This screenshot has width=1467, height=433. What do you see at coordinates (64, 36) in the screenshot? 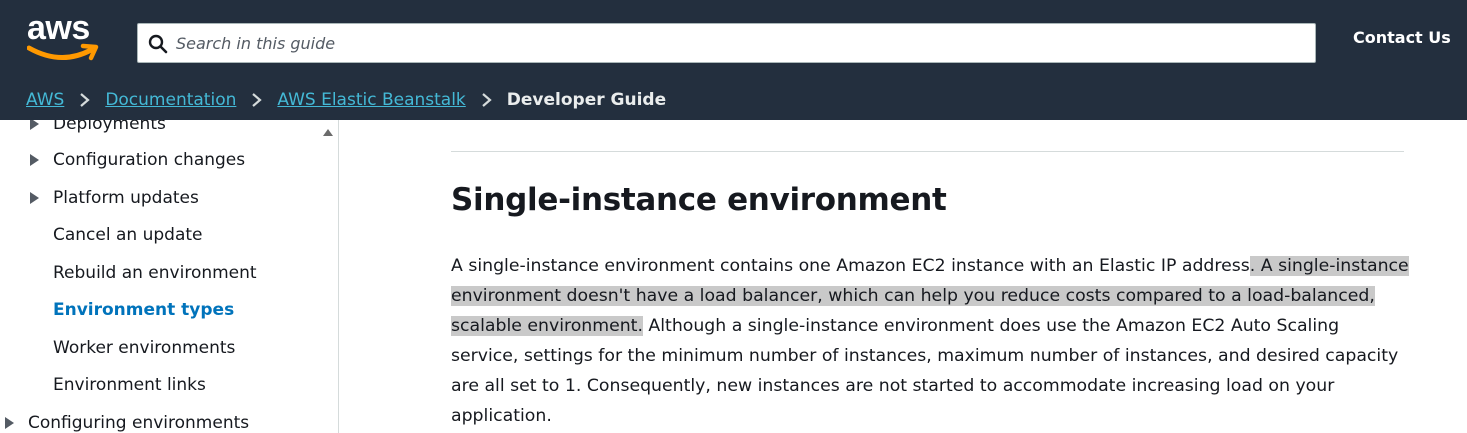
I see `aws-logo: aws` at bounding box center [64, 36].